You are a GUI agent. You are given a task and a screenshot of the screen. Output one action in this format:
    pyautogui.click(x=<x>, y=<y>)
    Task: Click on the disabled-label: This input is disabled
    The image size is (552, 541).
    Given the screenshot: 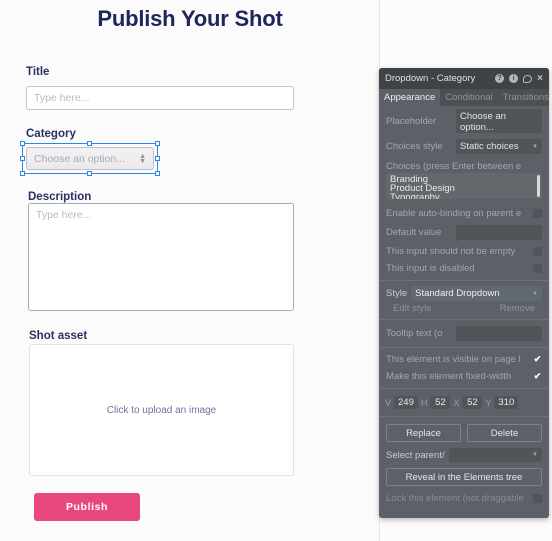 What is the action you would take?
    pyautogui.click(x=430, y=268)
    